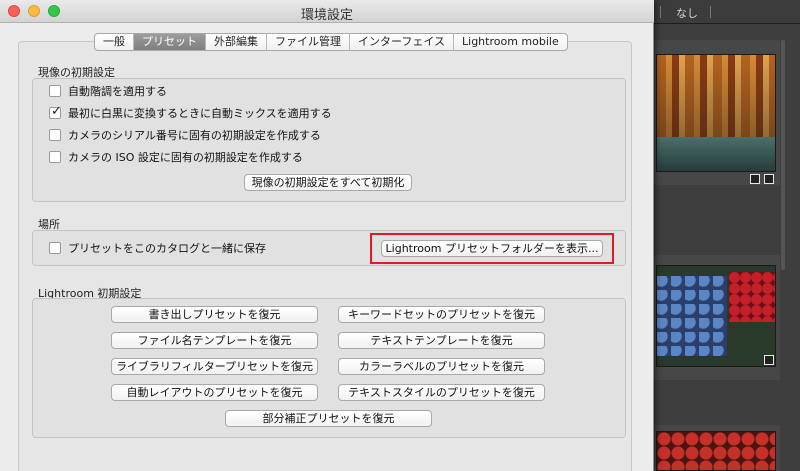 The image size is (800, 471). What do you see at coordinates (725, 12) in the screenshot?
I see `library-filter-bar: なし` at bounding box center [725, 12].